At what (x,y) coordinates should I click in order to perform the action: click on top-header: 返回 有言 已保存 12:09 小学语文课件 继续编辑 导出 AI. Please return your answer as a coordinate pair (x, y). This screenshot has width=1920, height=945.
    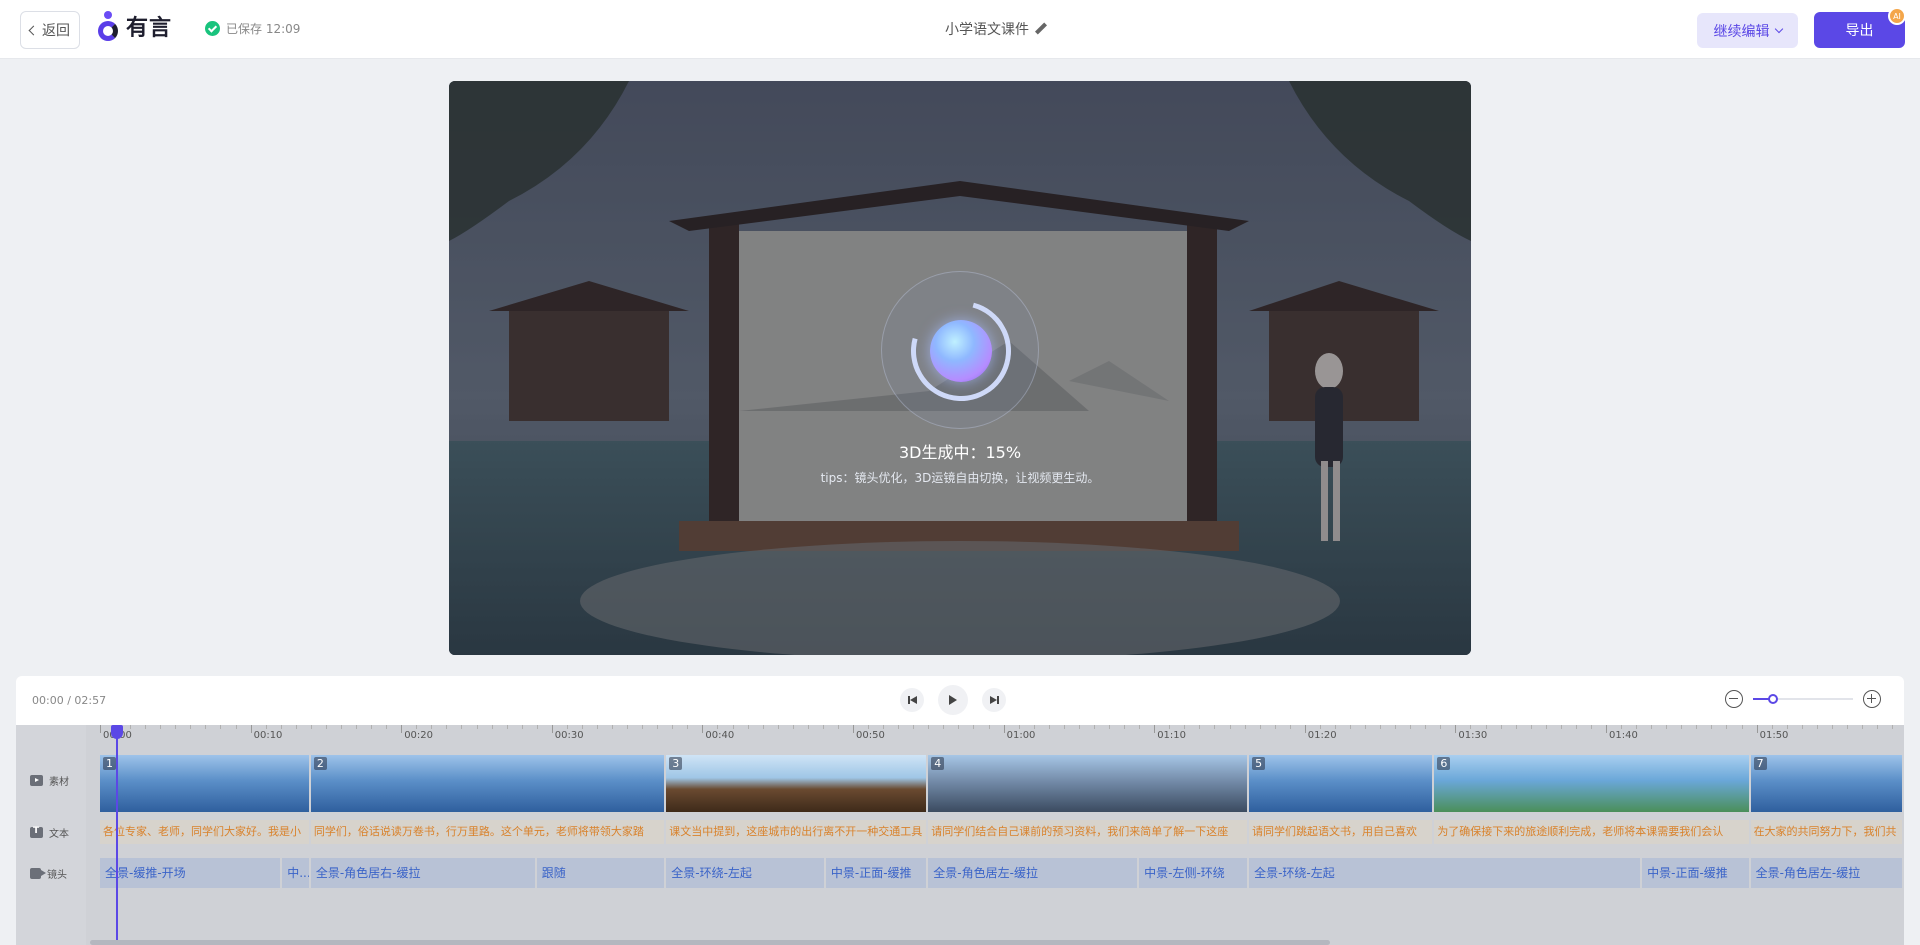
    Looking at the image, I should click on (960, 29).